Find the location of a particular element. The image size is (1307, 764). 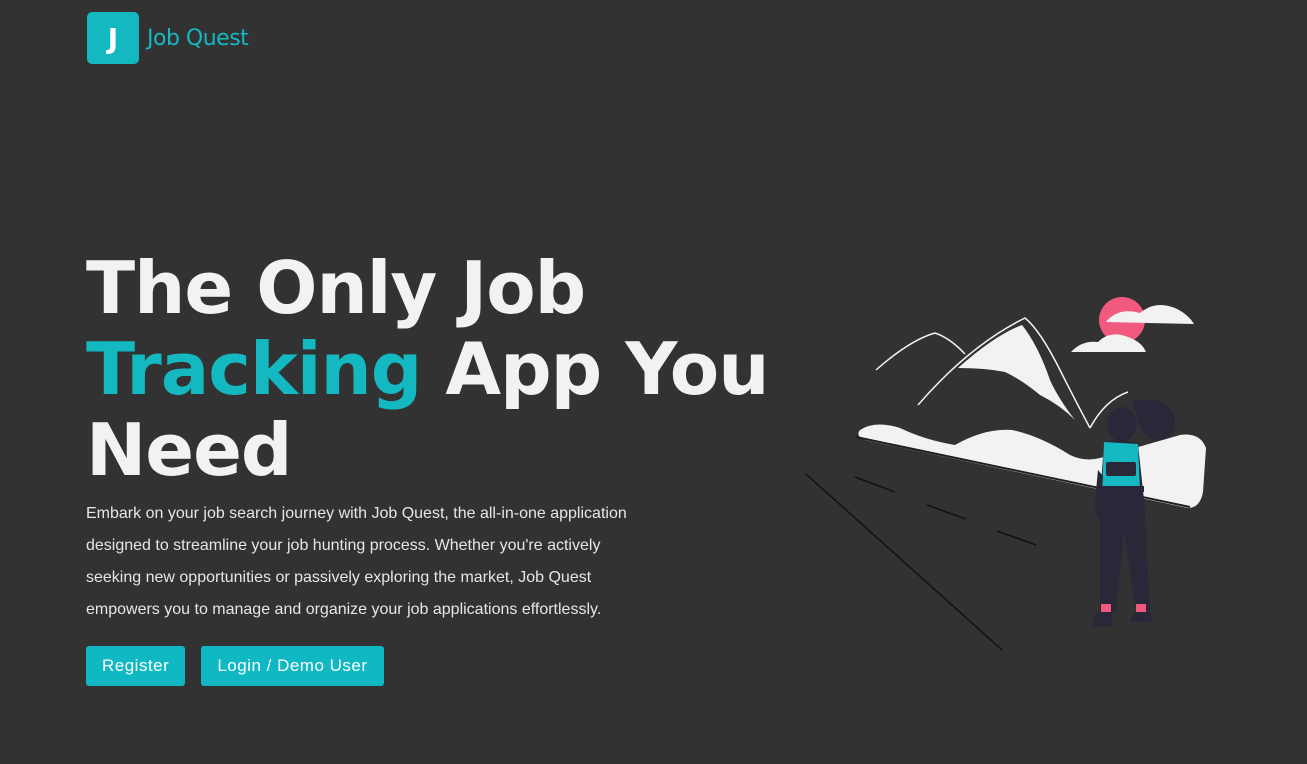

login-demo-button: Login / Demo User is located at coordinates (292, 666).